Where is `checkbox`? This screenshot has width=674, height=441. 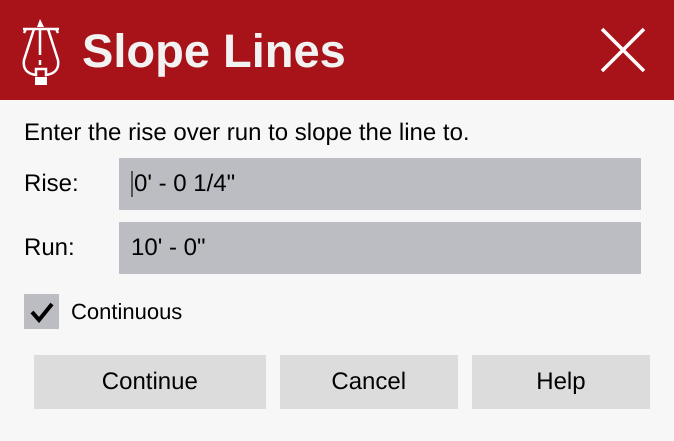
checkbox is located at coordinates (41, 311).